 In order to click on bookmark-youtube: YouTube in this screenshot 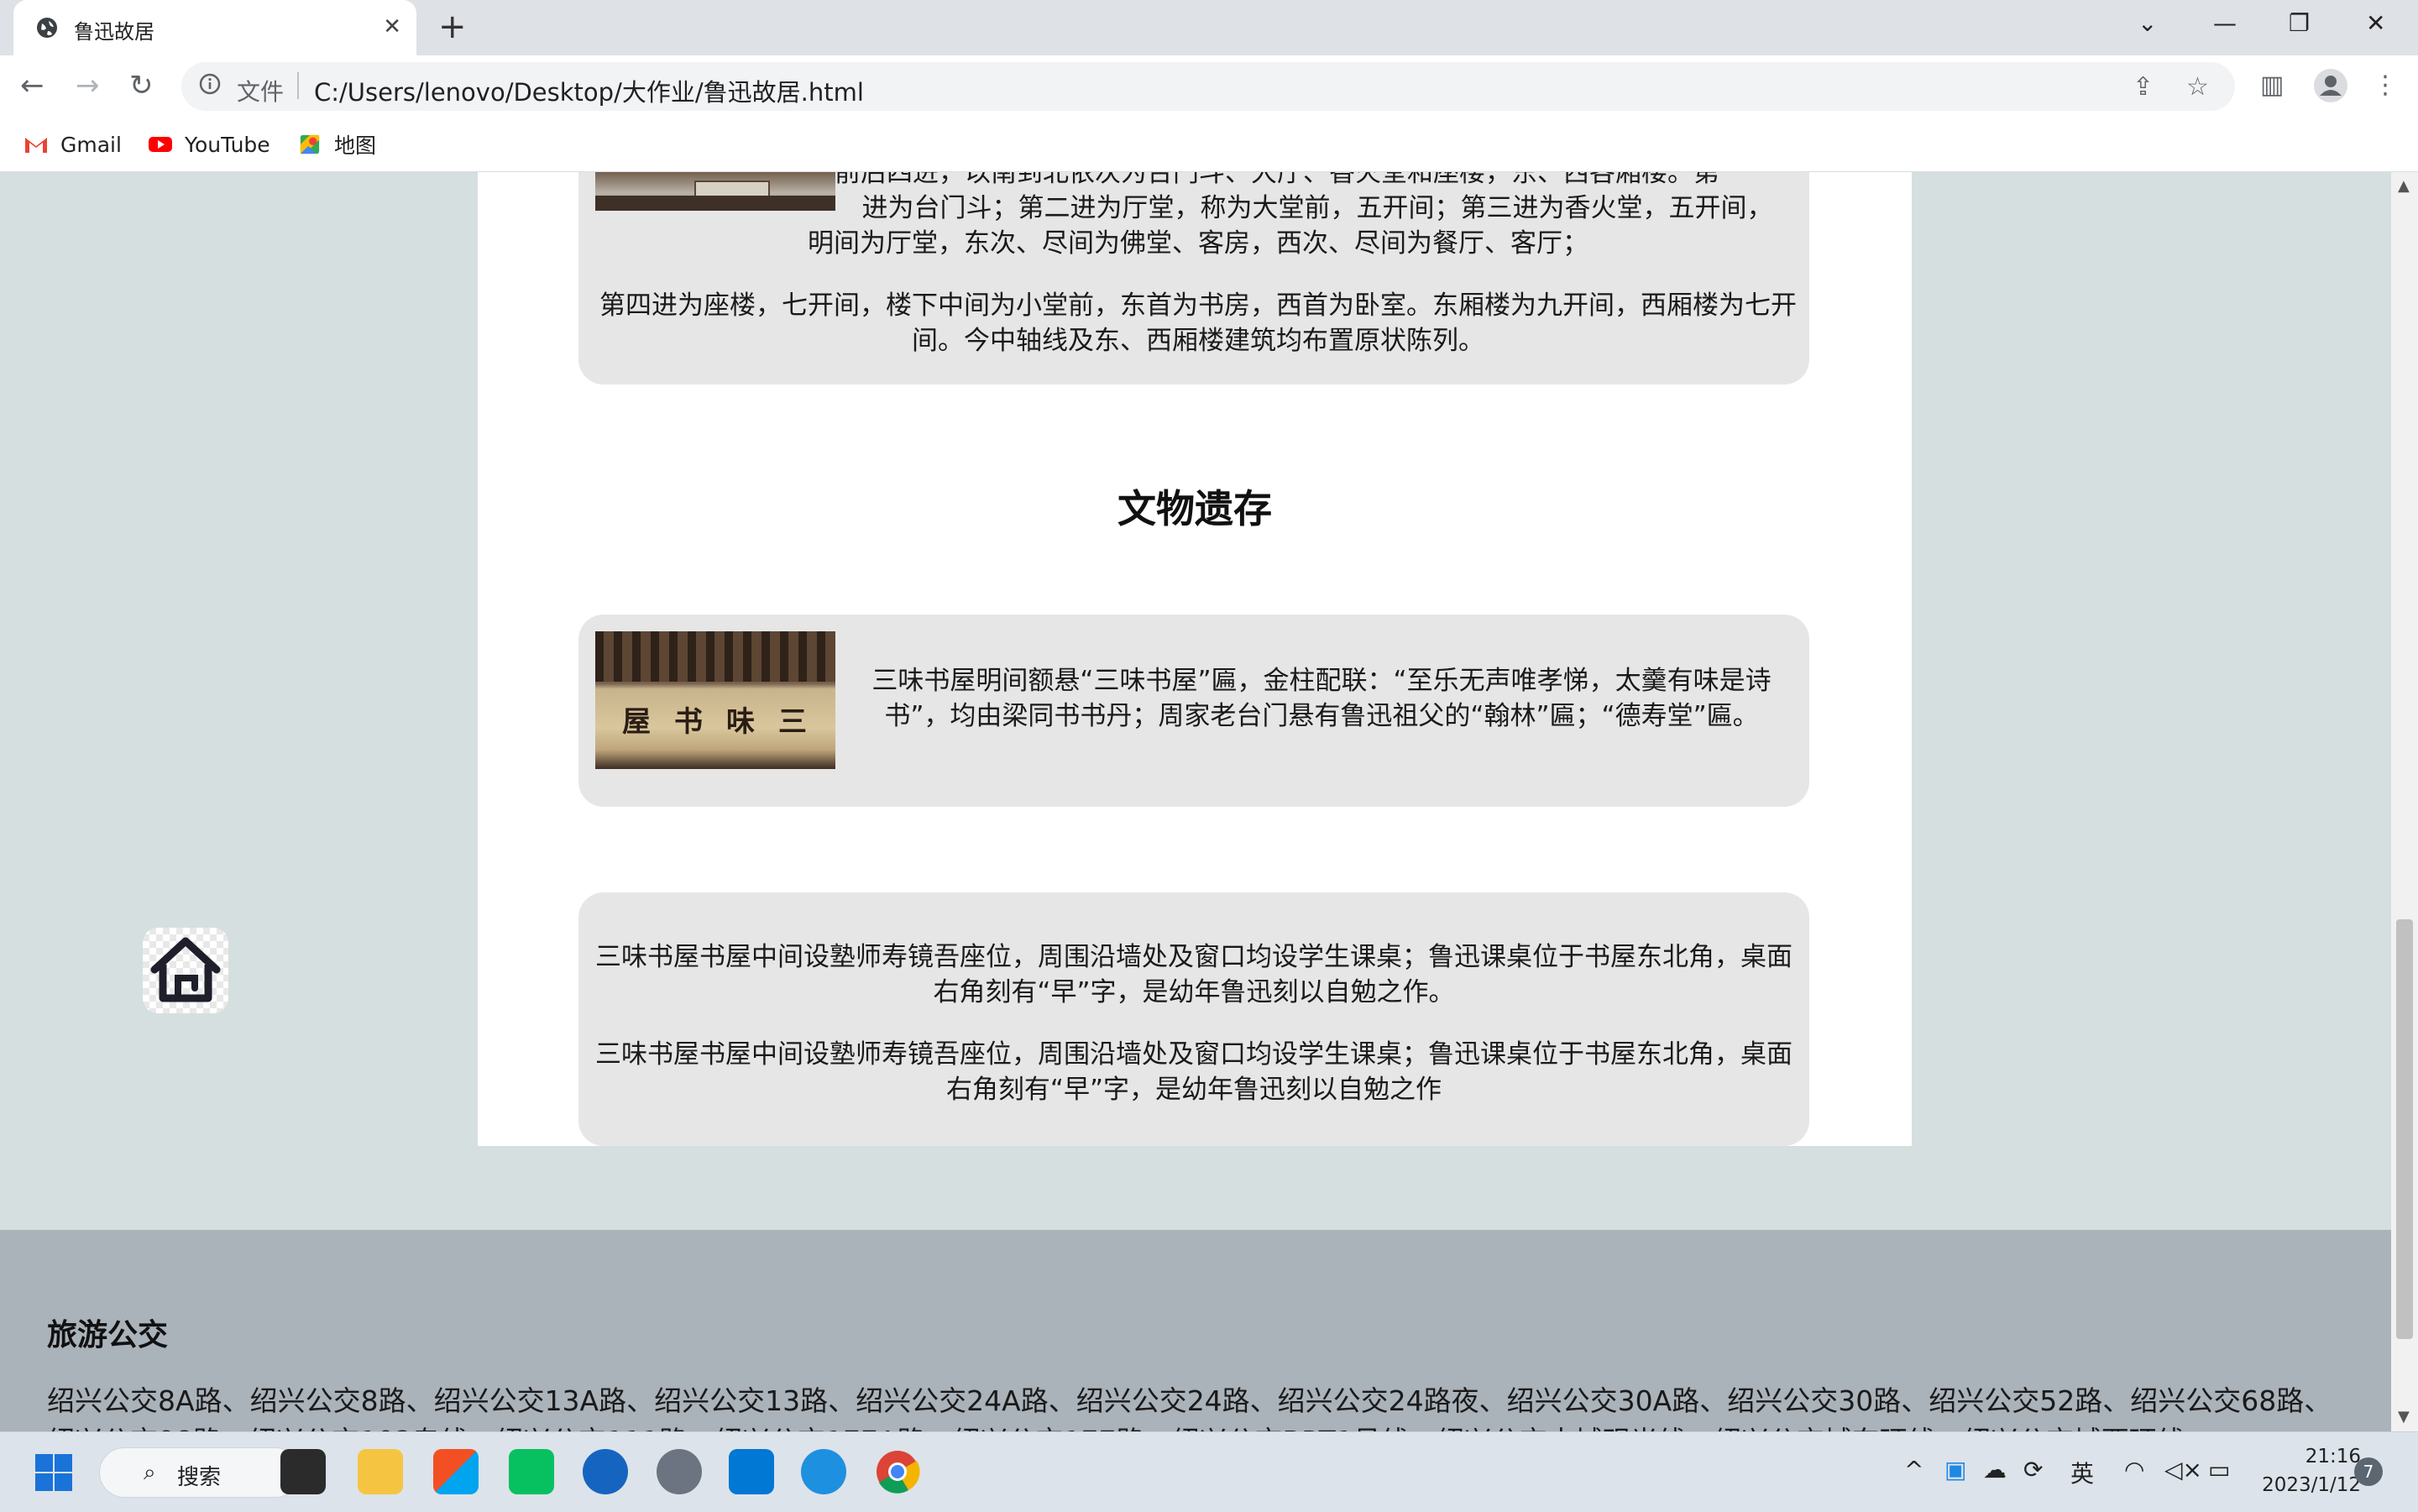, I will do `click(209, 144)`.